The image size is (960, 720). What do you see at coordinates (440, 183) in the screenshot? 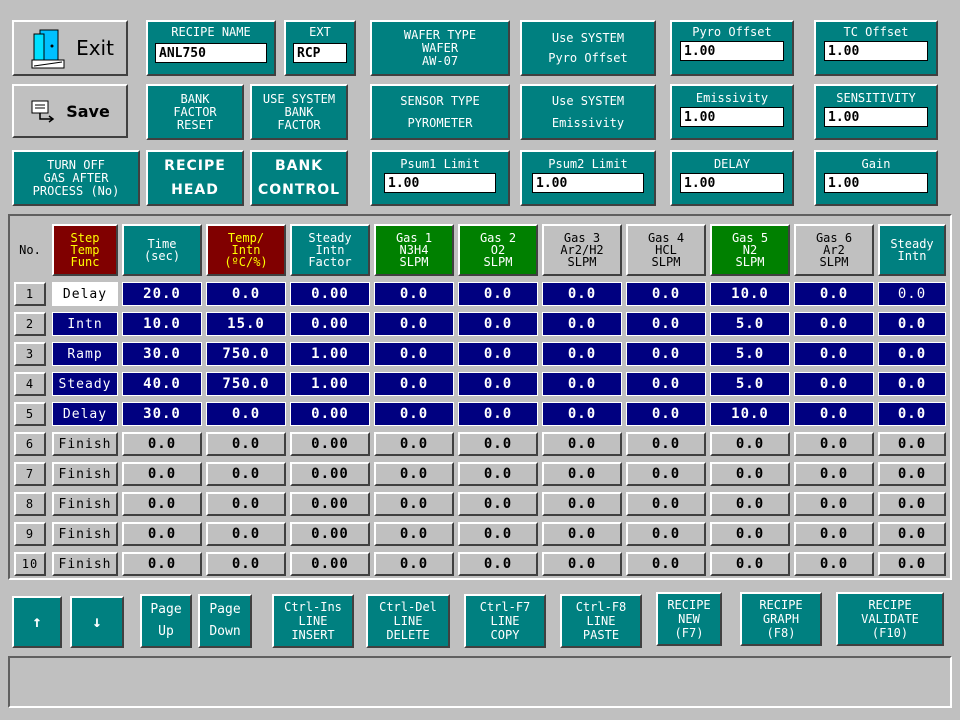
I see `psum1-limit-input: 1.00` at bounding box center [440, 183].